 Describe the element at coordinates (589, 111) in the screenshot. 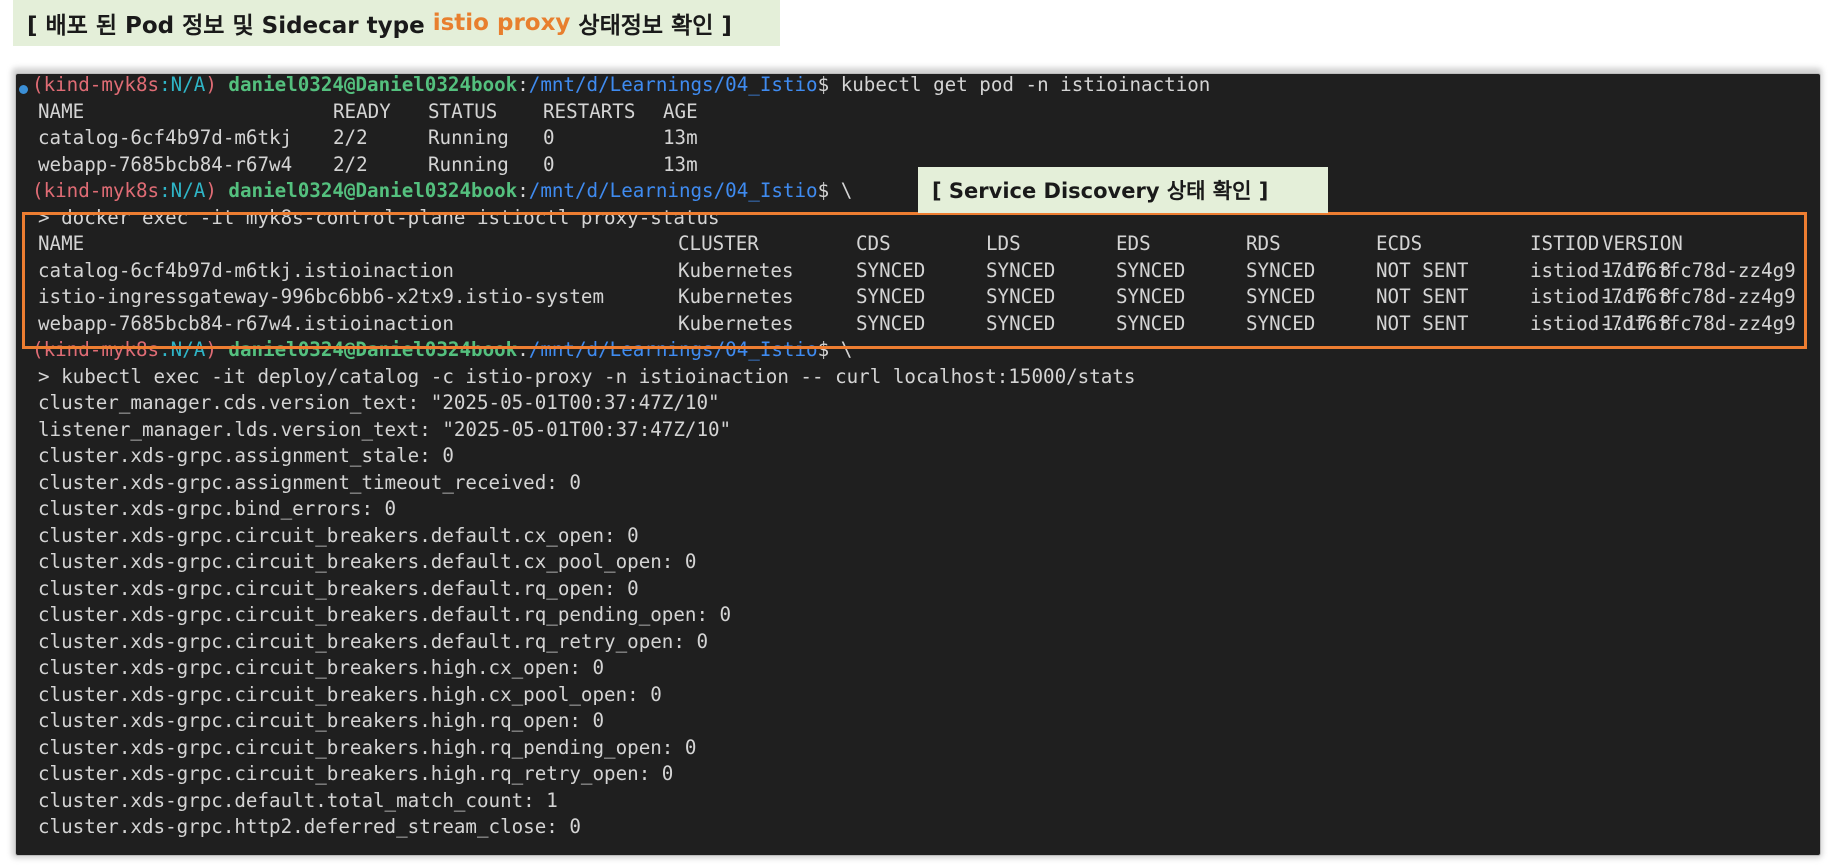

I see `pods-table-header-cell: RESTARTS` at that location.